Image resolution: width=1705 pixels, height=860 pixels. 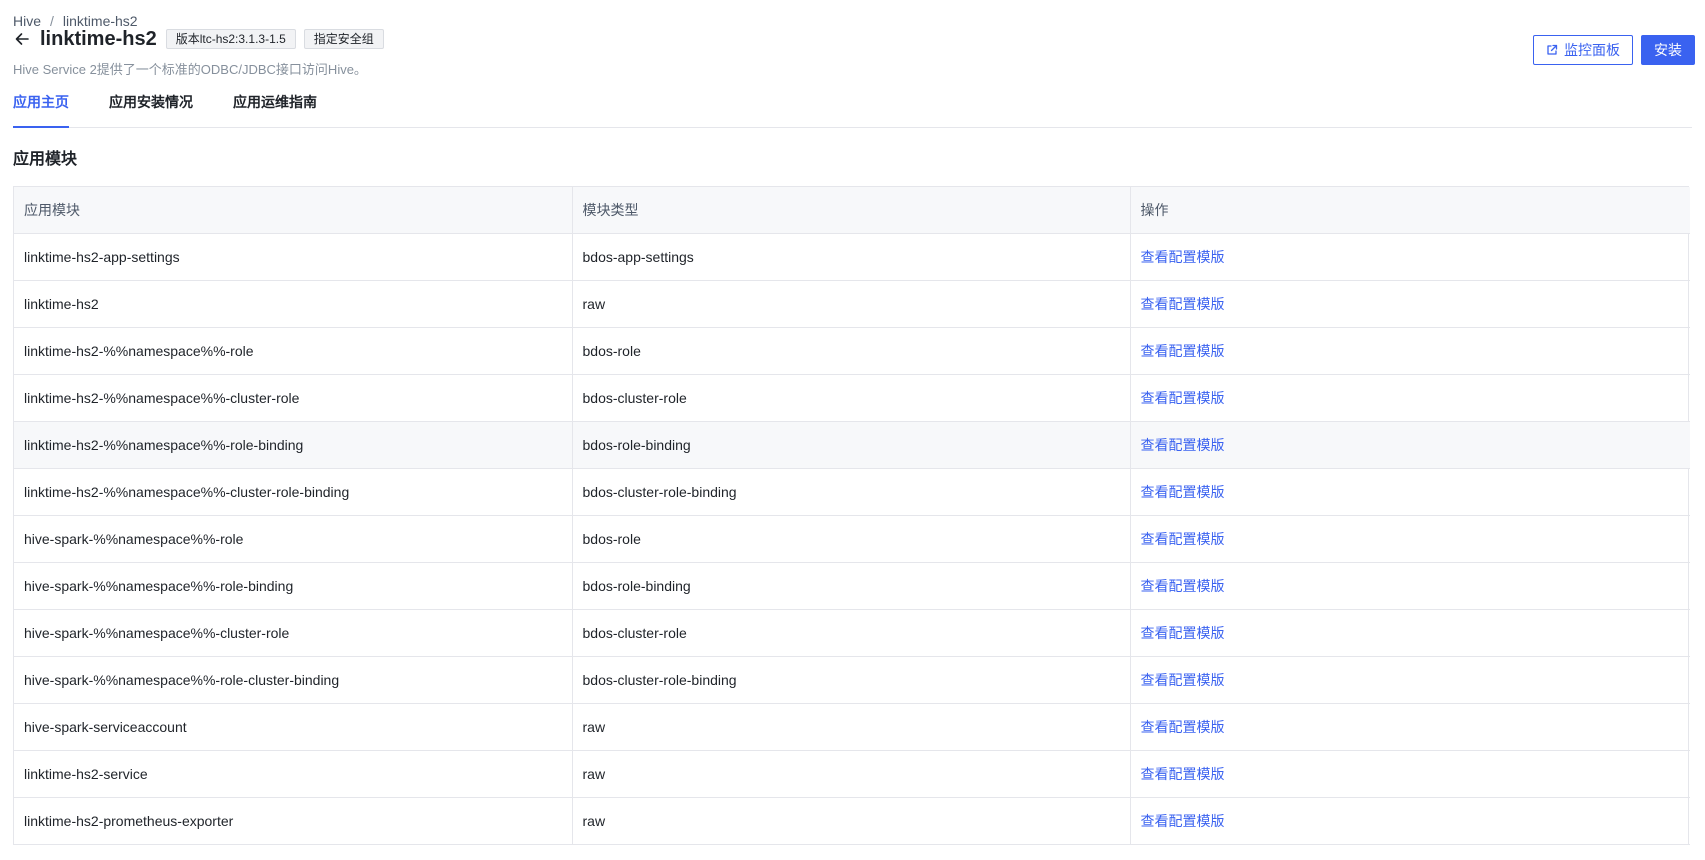 What do you see at coordinates (41, 110) in the screenshot?
I see `tab-app-home: 应用主页` at bounding box center [41, 110].